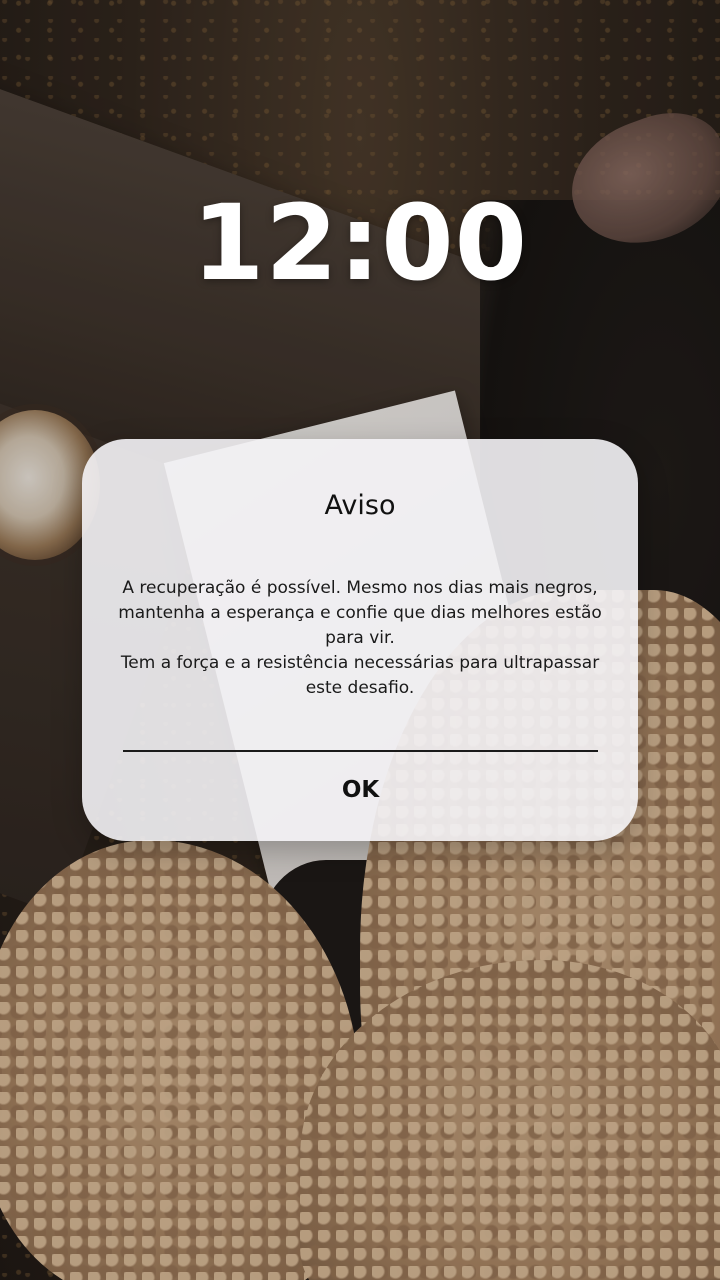 The height and width of the screenshot is (1280, 720). What do you see at coordinates (360, 243) in the screenshot?
I see `lock-screen-clock: 12:00` at bounding box center [360, 243].